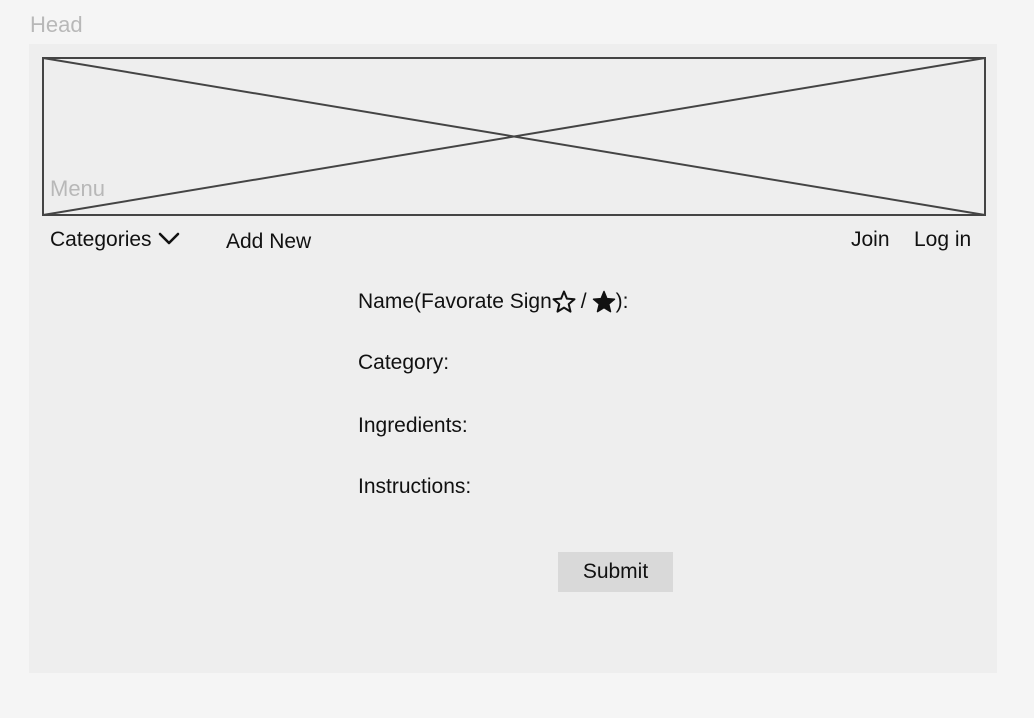 The image size is (1034, 718). What do you see at coordinates (413, 425) in the screenshot?
I see `ingredients-field-label: Ingredients:` at bounding box center [413, 425].